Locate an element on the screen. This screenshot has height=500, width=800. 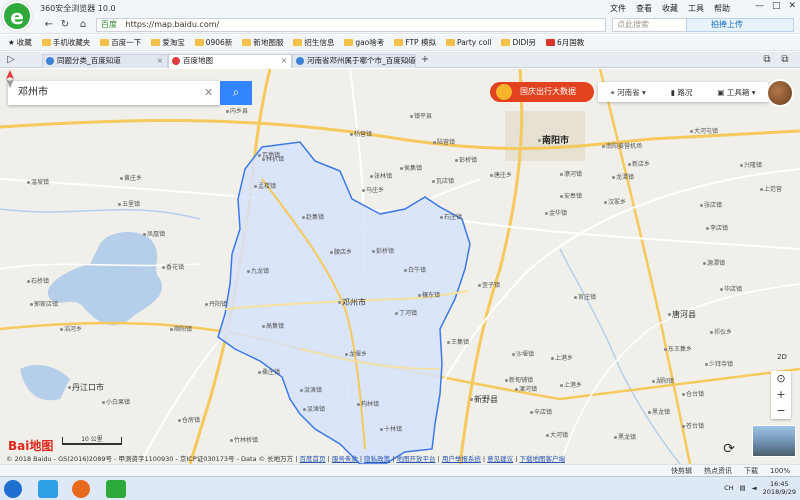
place-label: 顺阳镇 is located at coordinates (181, 328).